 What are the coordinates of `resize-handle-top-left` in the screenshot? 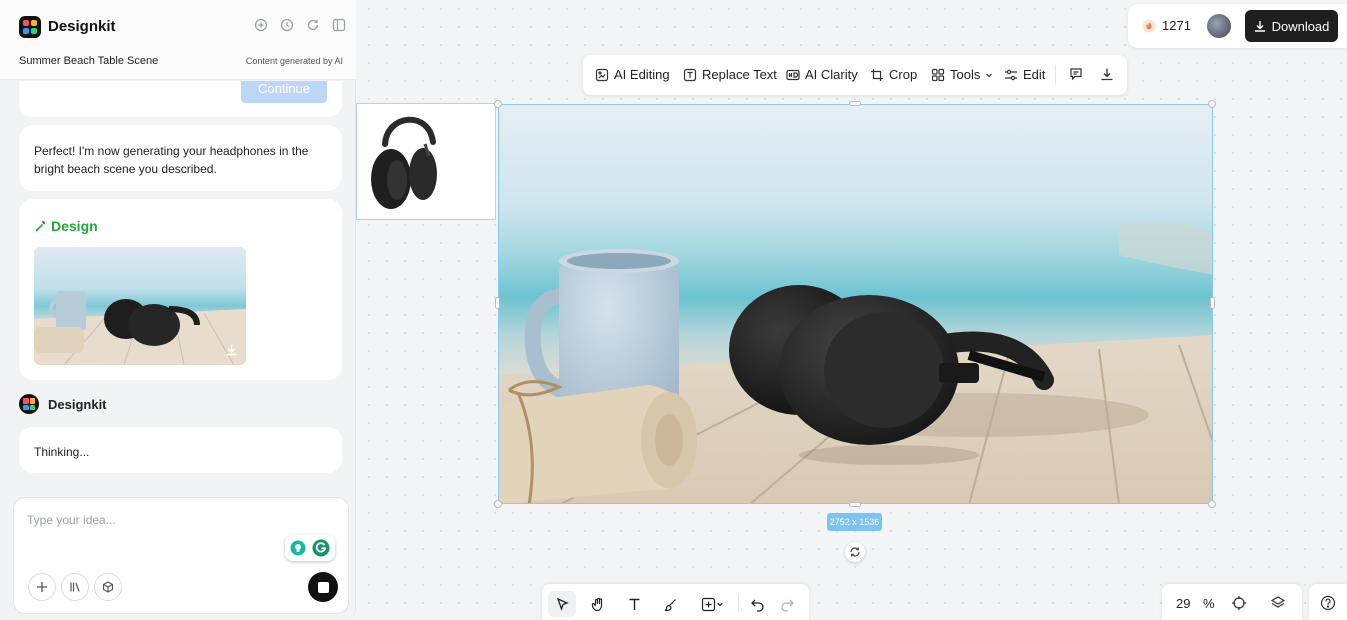 It's located at (498, 104).